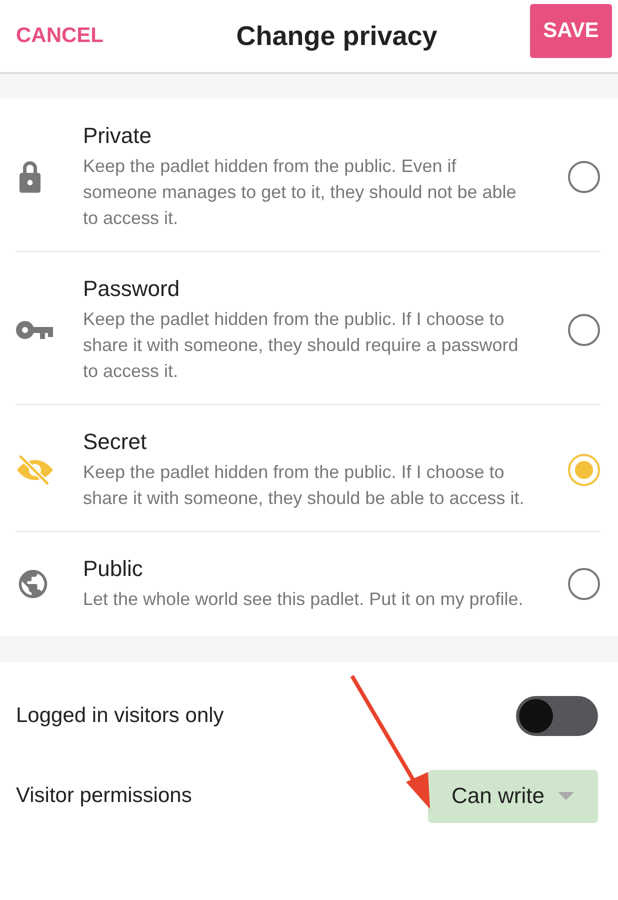  I want to click on option-description: Let the whole world see this padlet. Put it on my profile., so click(303, 599).